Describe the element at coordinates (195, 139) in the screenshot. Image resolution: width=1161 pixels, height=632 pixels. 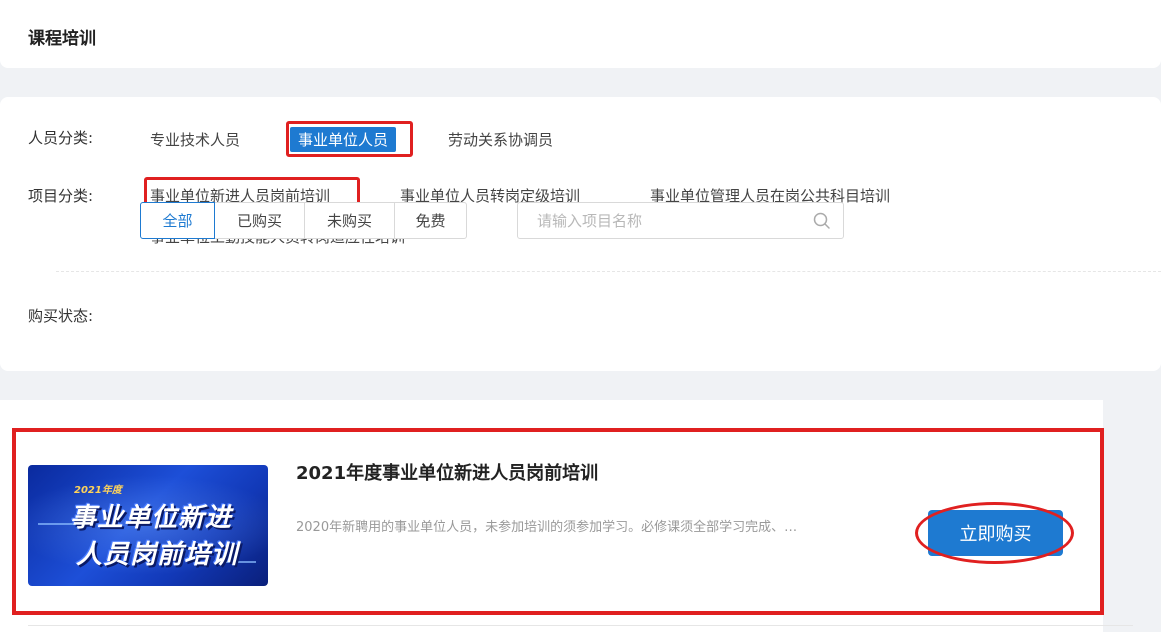
I see `personnel-option-professional: 专业技术人员` at that location.